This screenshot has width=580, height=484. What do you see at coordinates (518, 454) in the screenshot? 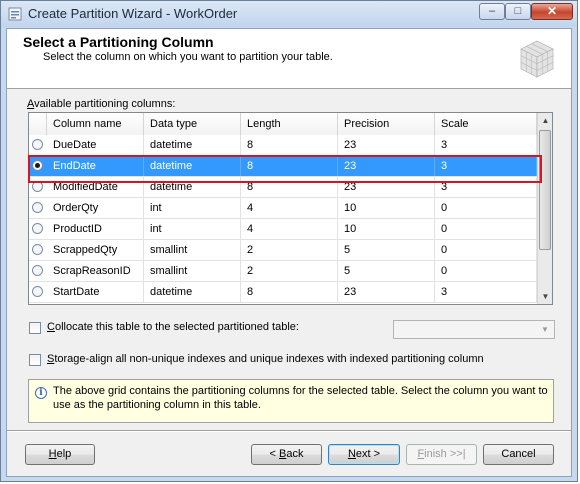
I see `cancel-button: Cancel` at bounding box center [518, 454].